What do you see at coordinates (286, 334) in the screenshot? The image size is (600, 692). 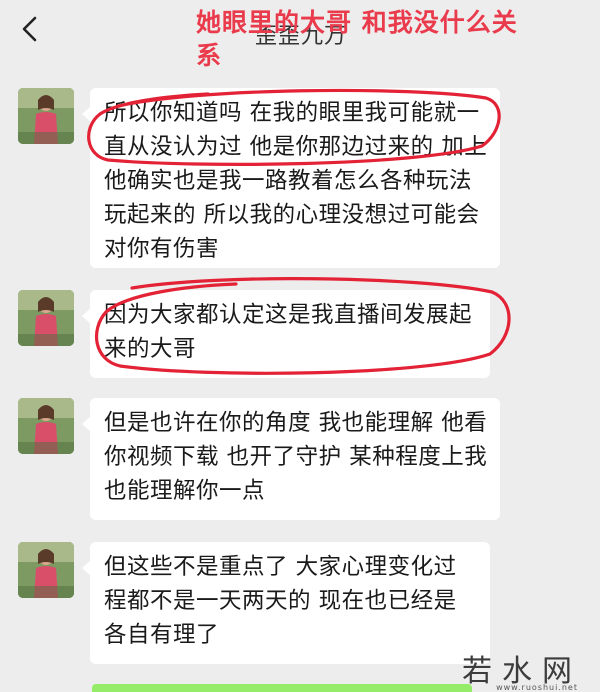 I see `message-bubble: 因为大家都认定这是我直播间发展起来的大哥` at bounding box center [286, 334].